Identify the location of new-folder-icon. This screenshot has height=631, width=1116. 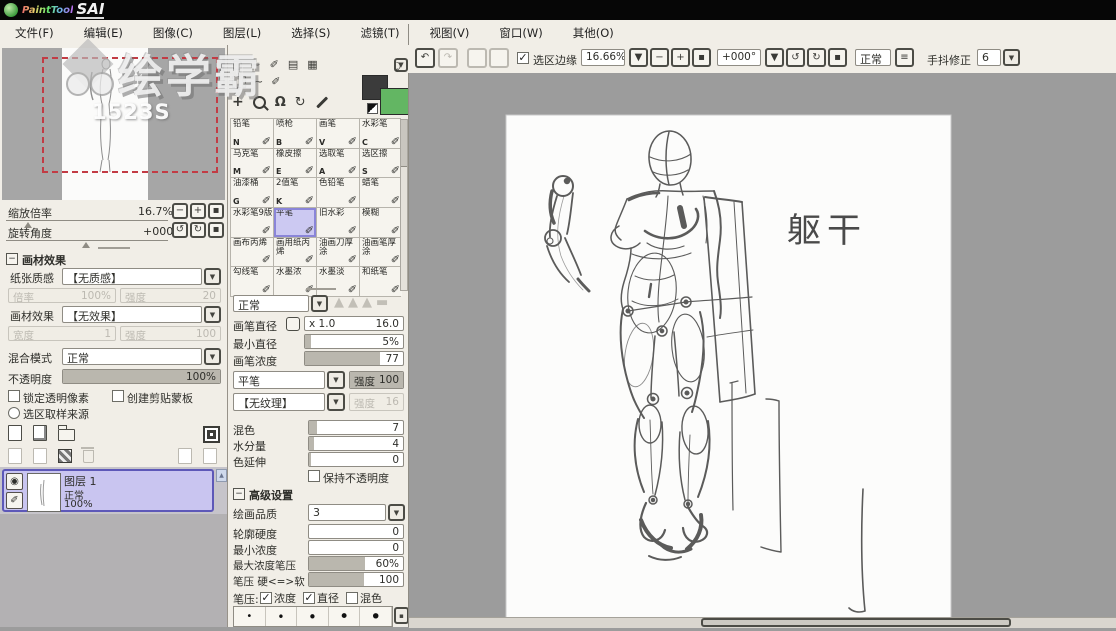
(66, 433).